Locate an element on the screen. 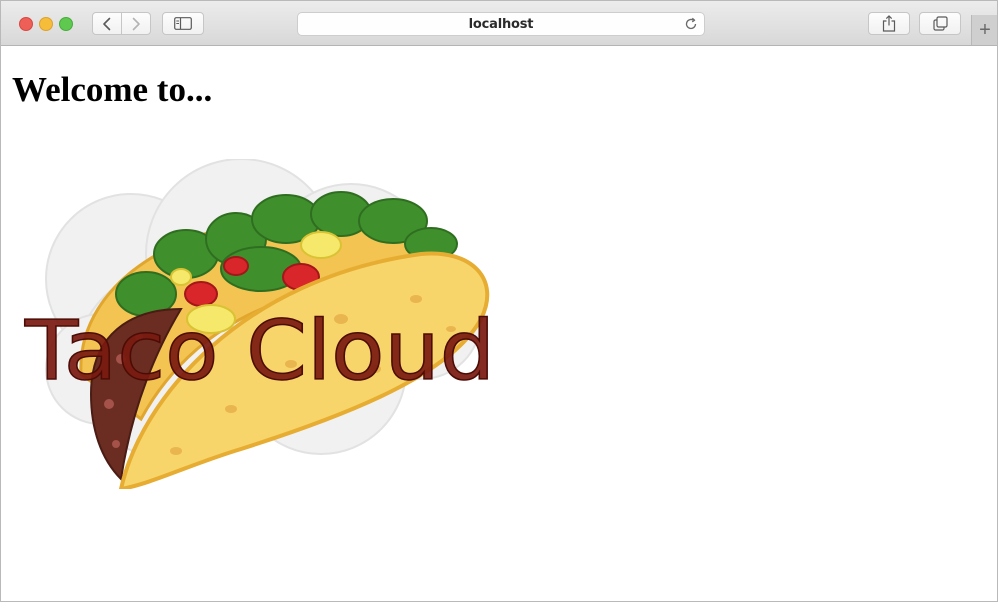 The image size is (998, 602). address-bar: localhost is located at coordinates (501, 24).